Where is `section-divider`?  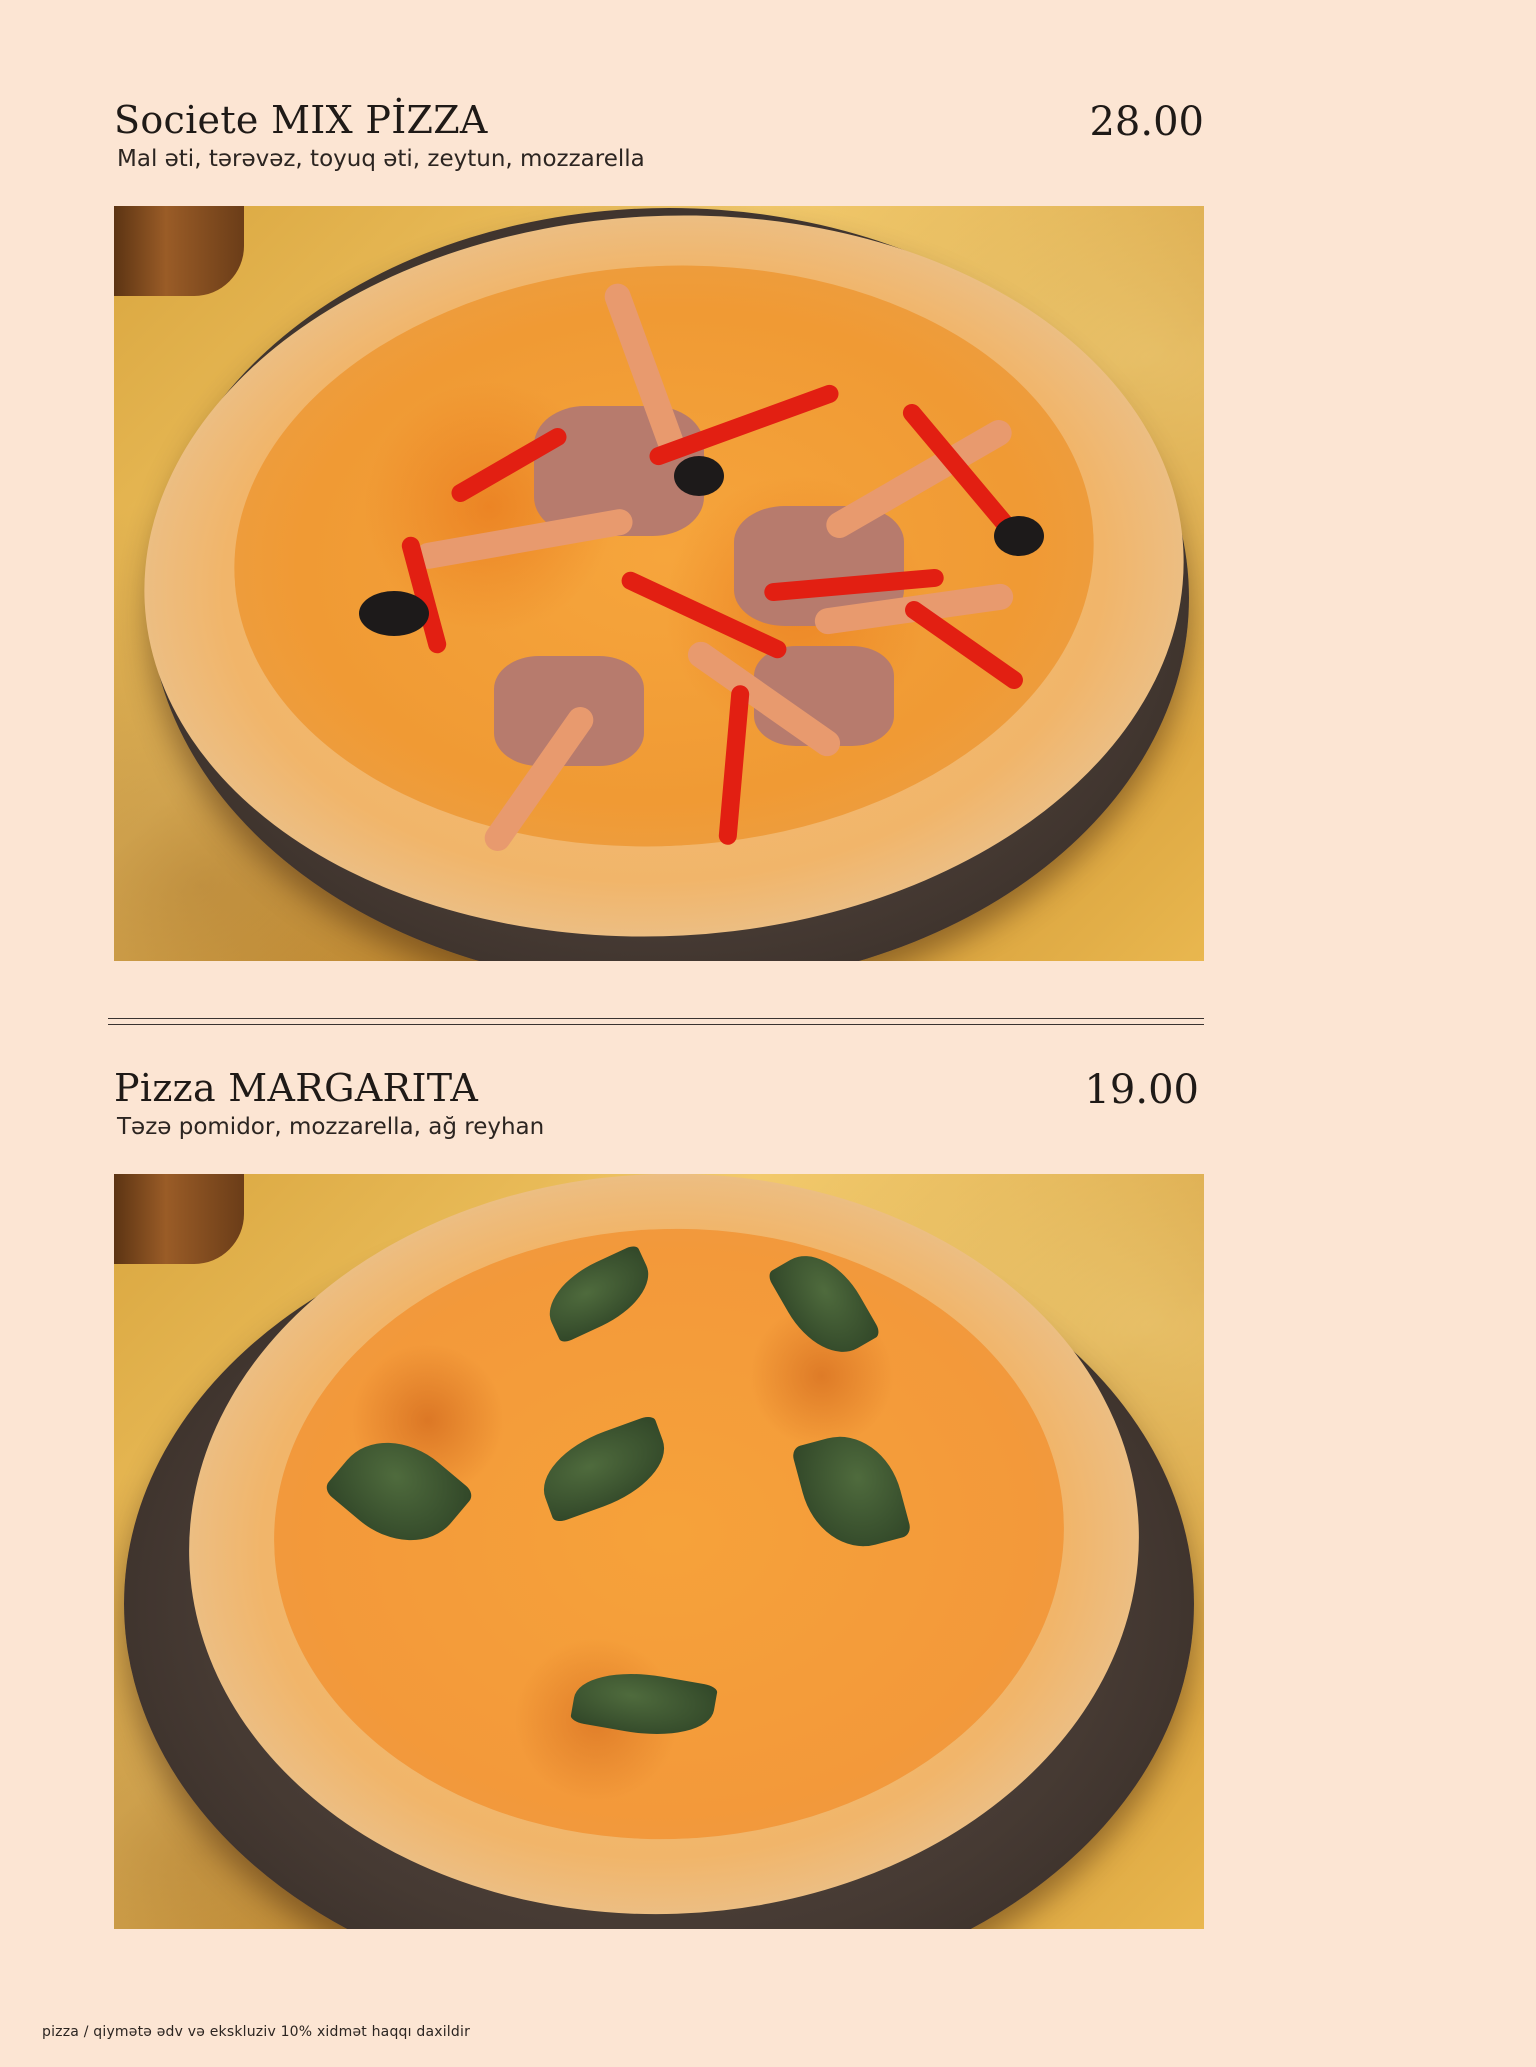 section-divider is located at coordinates (656, 1021).